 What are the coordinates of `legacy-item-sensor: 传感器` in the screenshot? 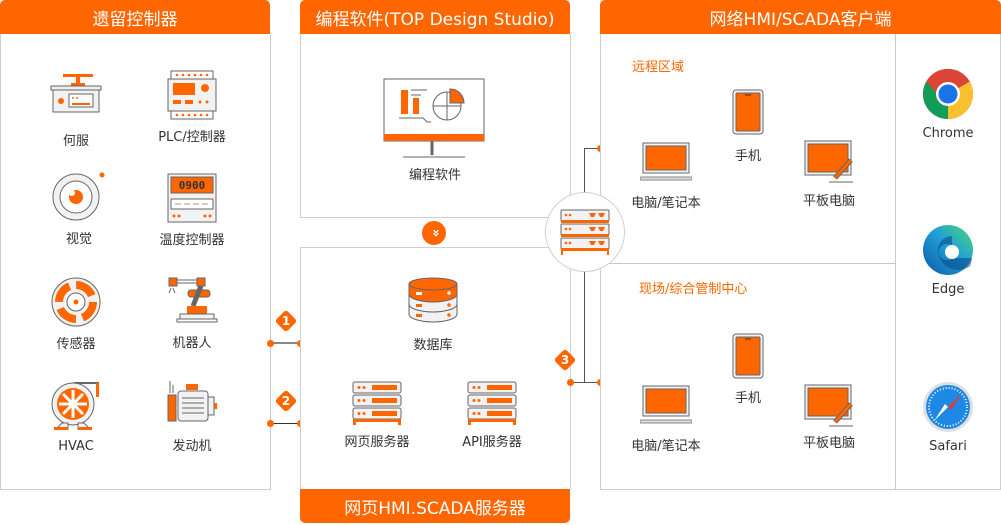 It's located at (76, 314).